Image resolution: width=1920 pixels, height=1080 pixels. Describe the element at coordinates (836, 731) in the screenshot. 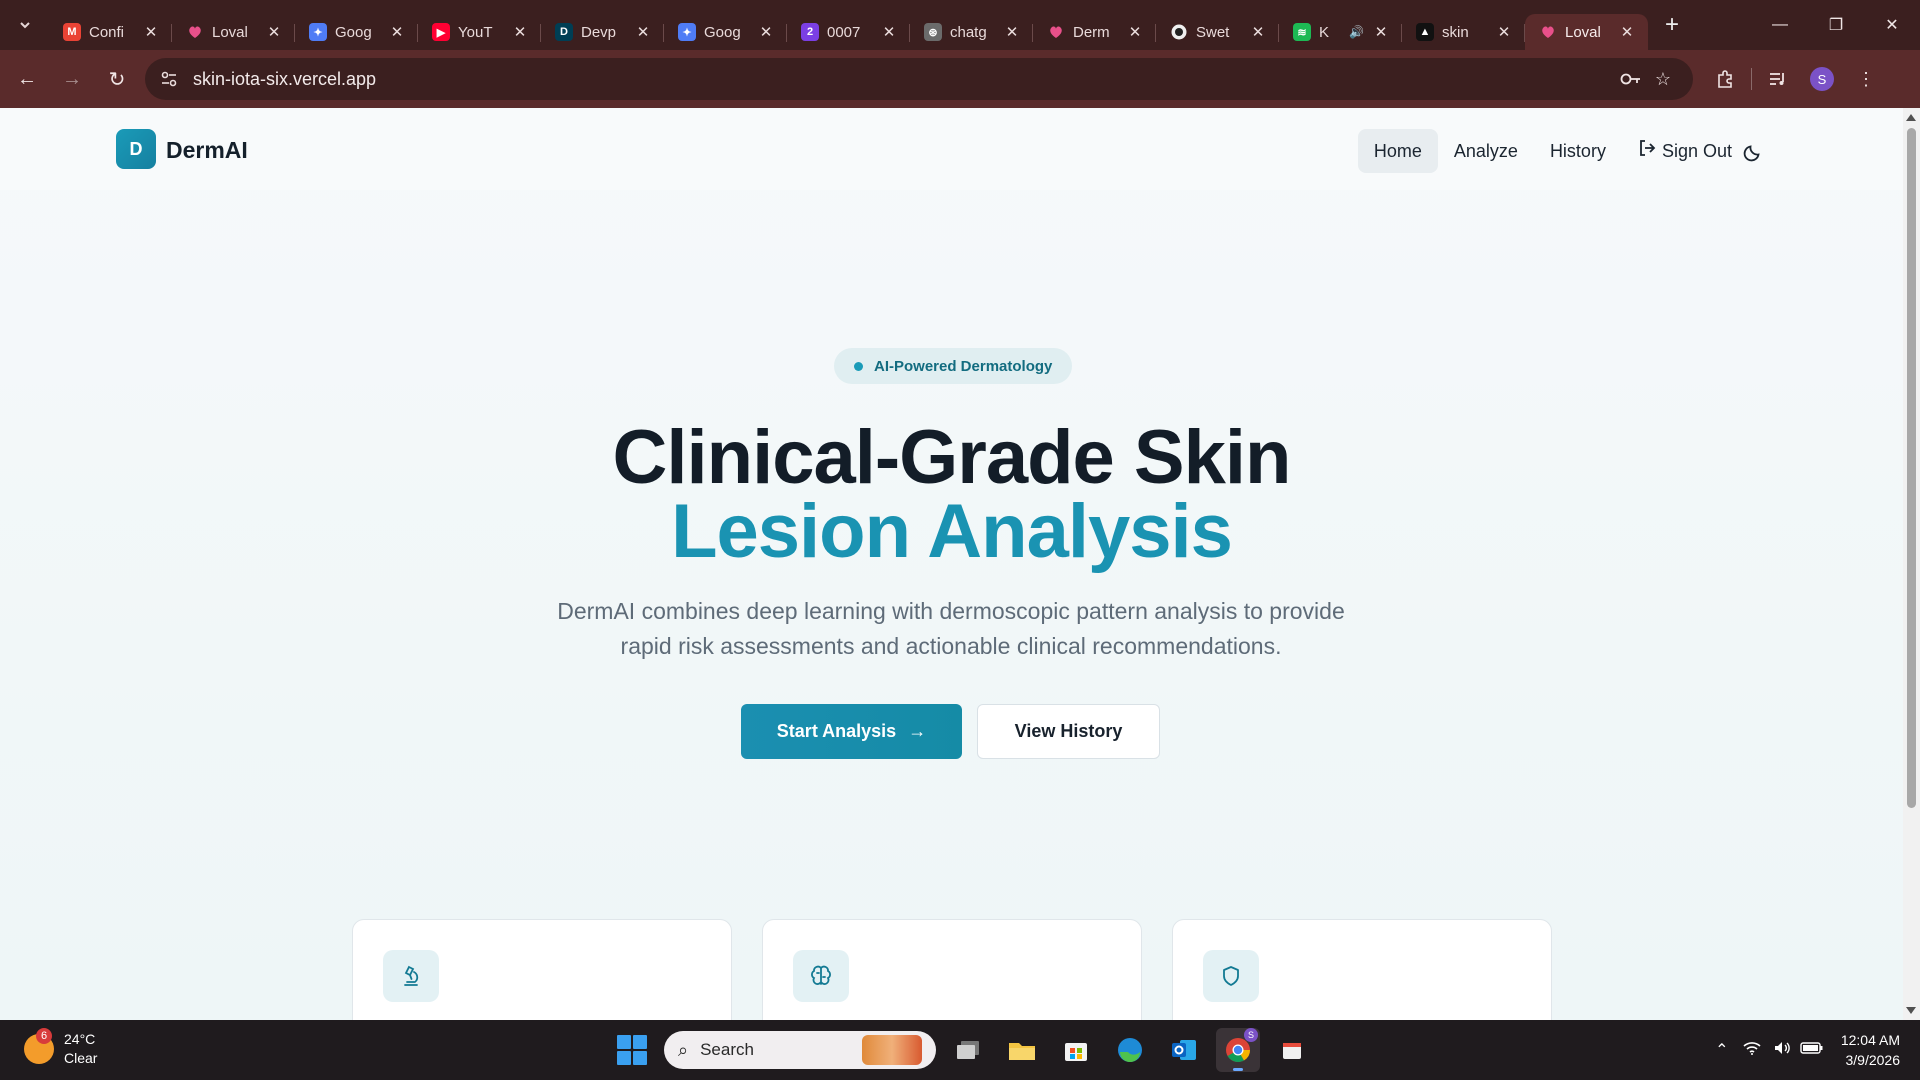

I see `start-analysis-label: Start Analysis` at that location.